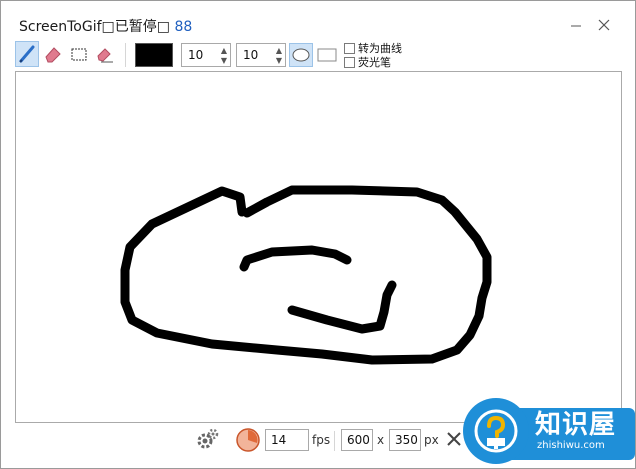 The height and width of the screenshot is (469, 636). I want to click on ellipse-tip-button, so click(301, 55).